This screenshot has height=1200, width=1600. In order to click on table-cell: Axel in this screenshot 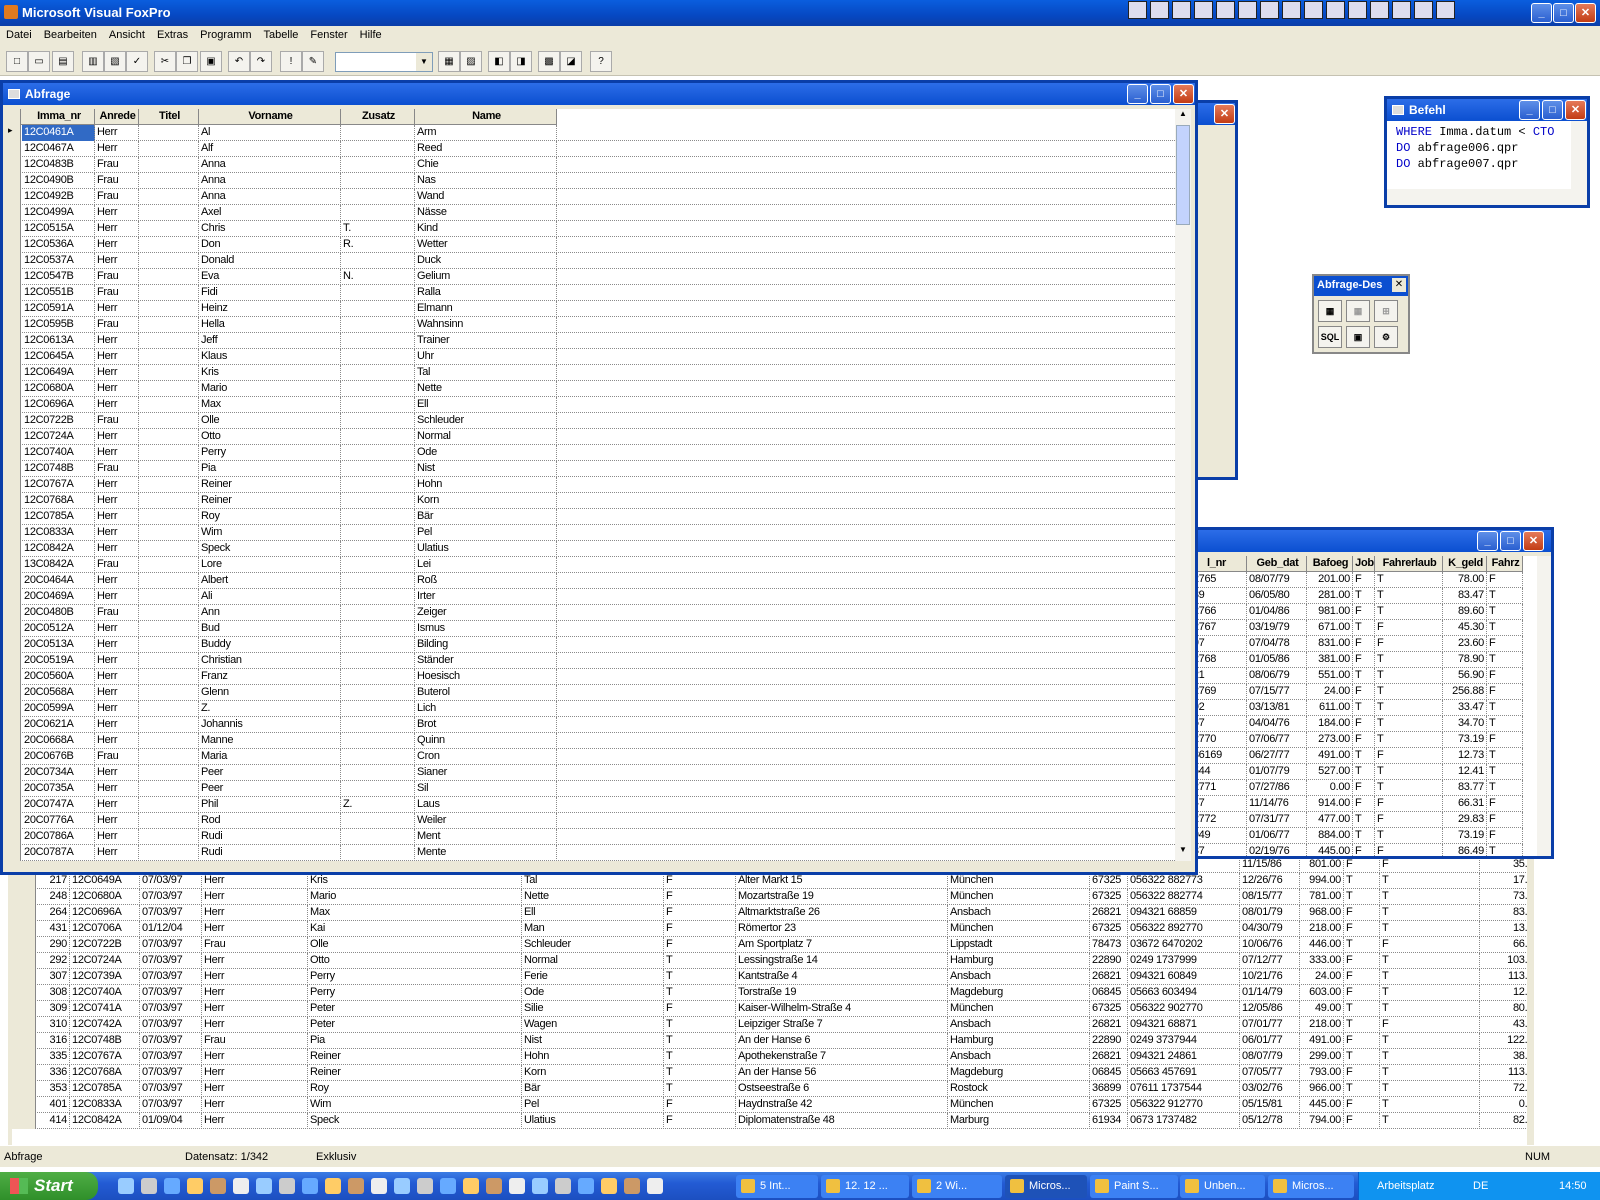, I will do `click(270, 213)`.